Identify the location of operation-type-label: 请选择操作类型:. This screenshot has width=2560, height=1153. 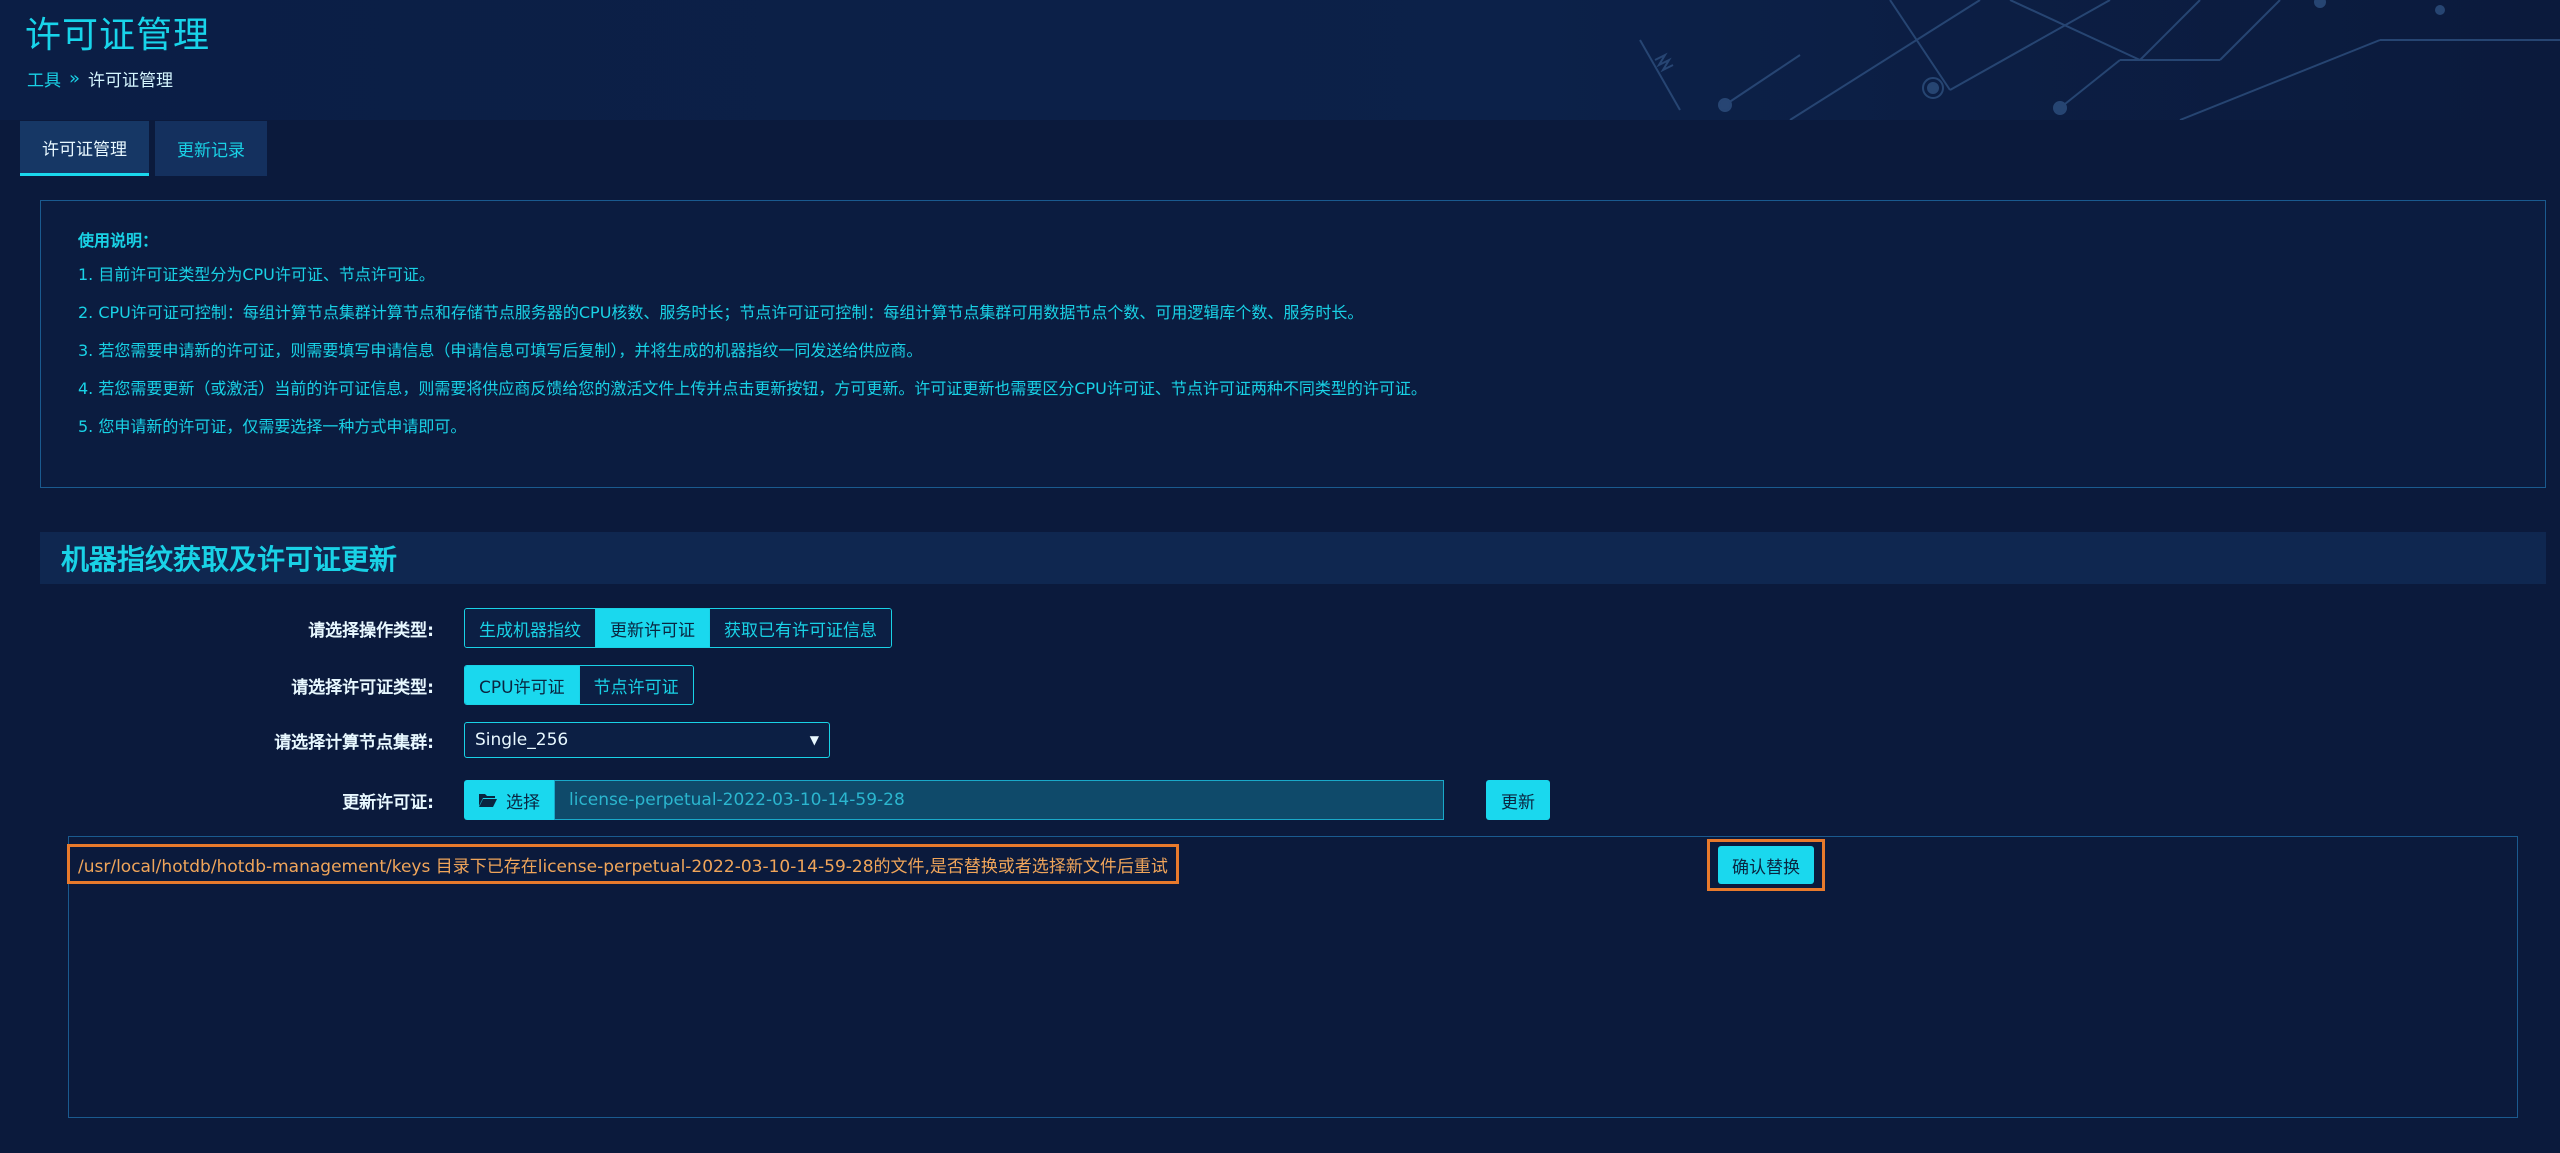
(371, 630).